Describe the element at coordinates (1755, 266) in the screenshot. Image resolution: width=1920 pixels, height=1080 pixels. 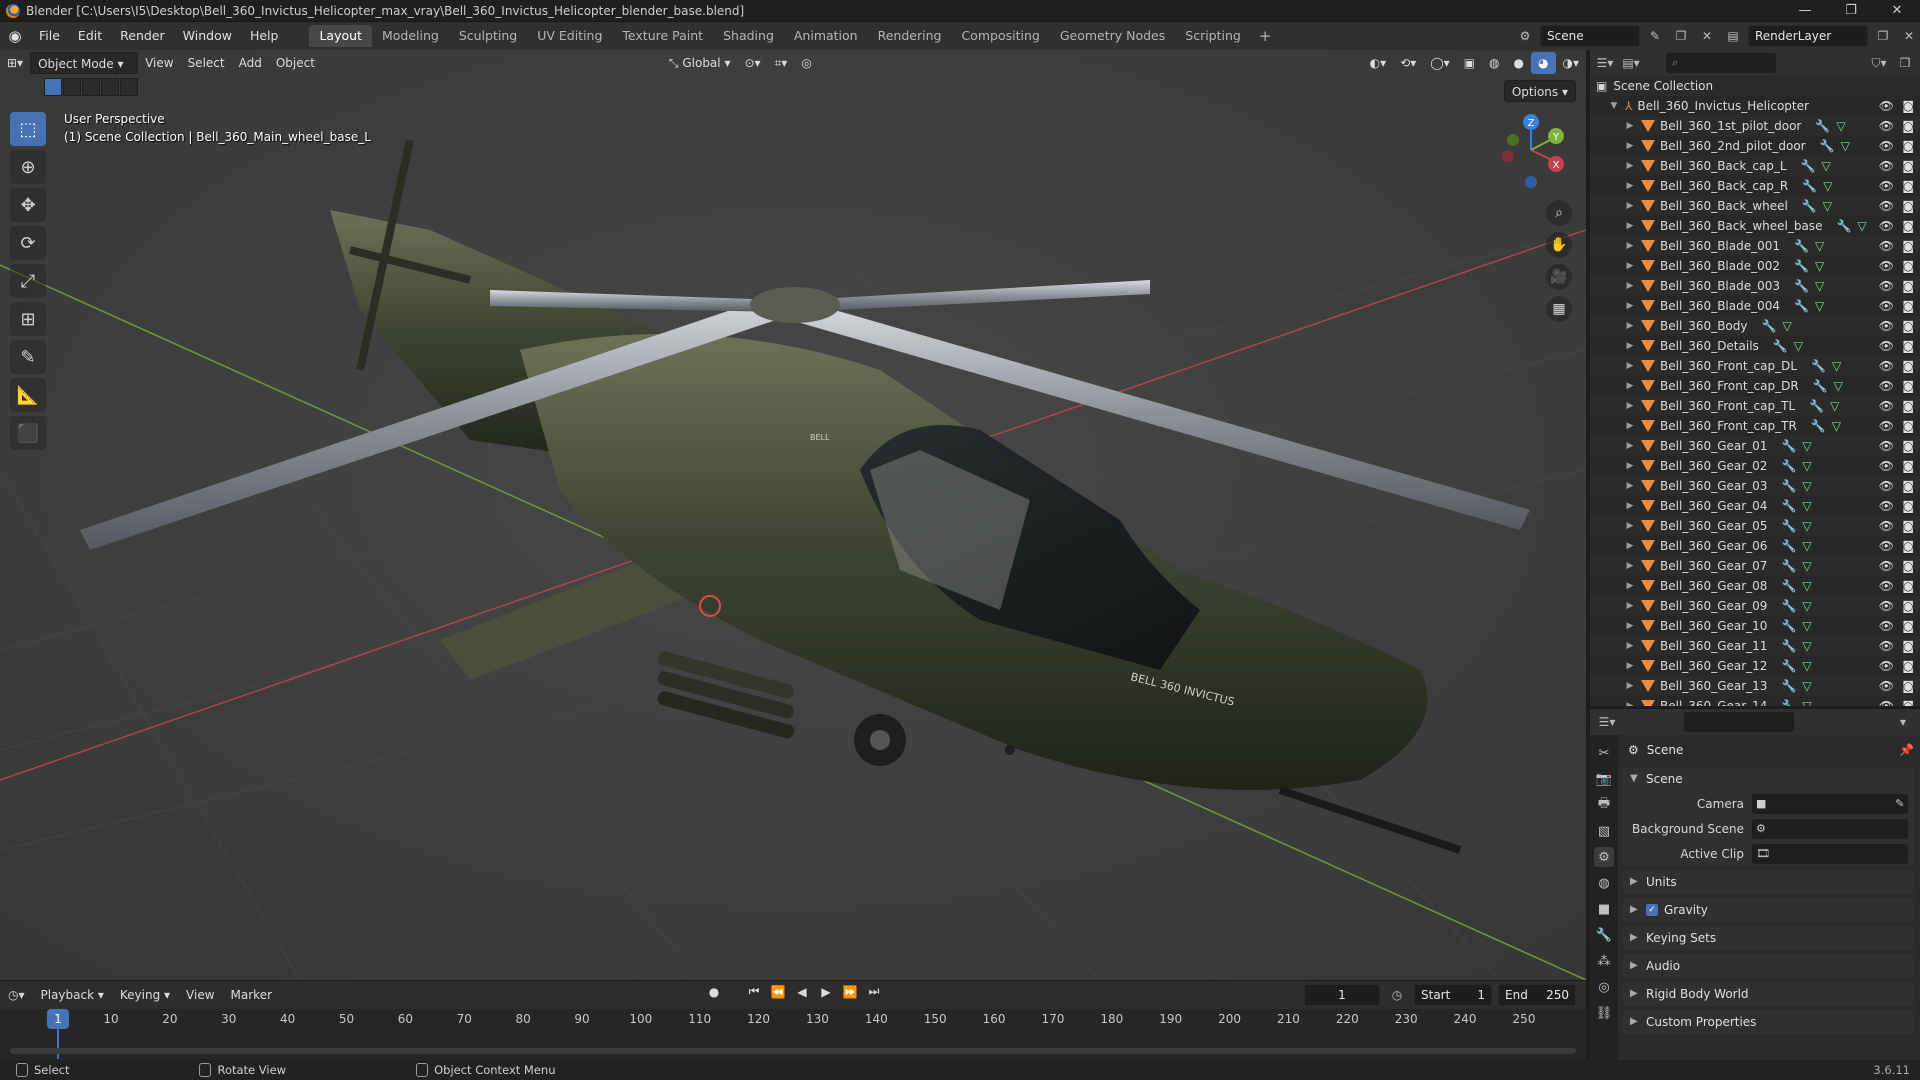
I see `outliner-object-row: ▶ Bell_360_Blade_002 🔧 ▽ 👁 ◙` at that location.